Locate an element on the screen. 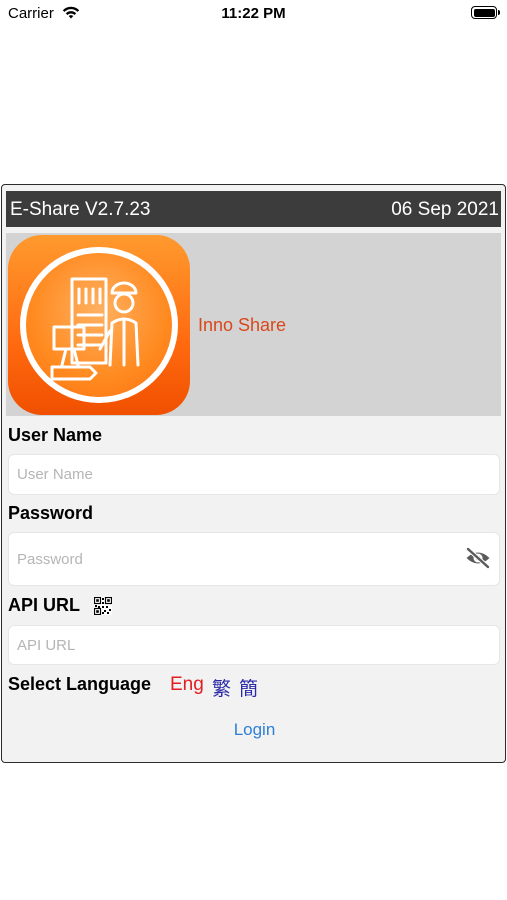 Image resolution: width=507 pixels, height=900 pixels. qr-code-icon is located at coordinates (103, 606).